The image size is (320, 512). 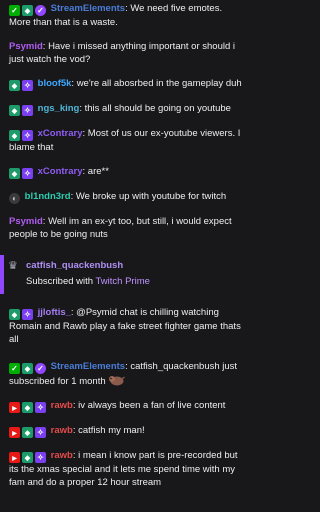 I want to click on twitch-prime-link: Twitch Prime, so click(x=123, y=281).